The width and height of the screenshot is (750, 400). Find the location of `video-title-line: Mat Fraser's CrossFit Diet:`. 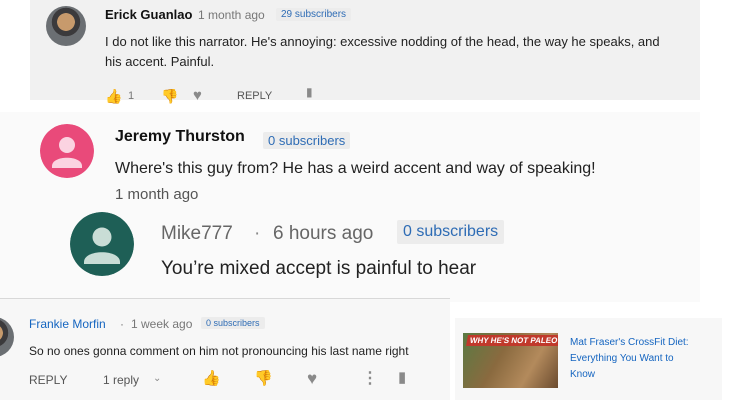

video-title-line: Mat Fraser's CrossFit Diet: is located at coordinates (629, 342).